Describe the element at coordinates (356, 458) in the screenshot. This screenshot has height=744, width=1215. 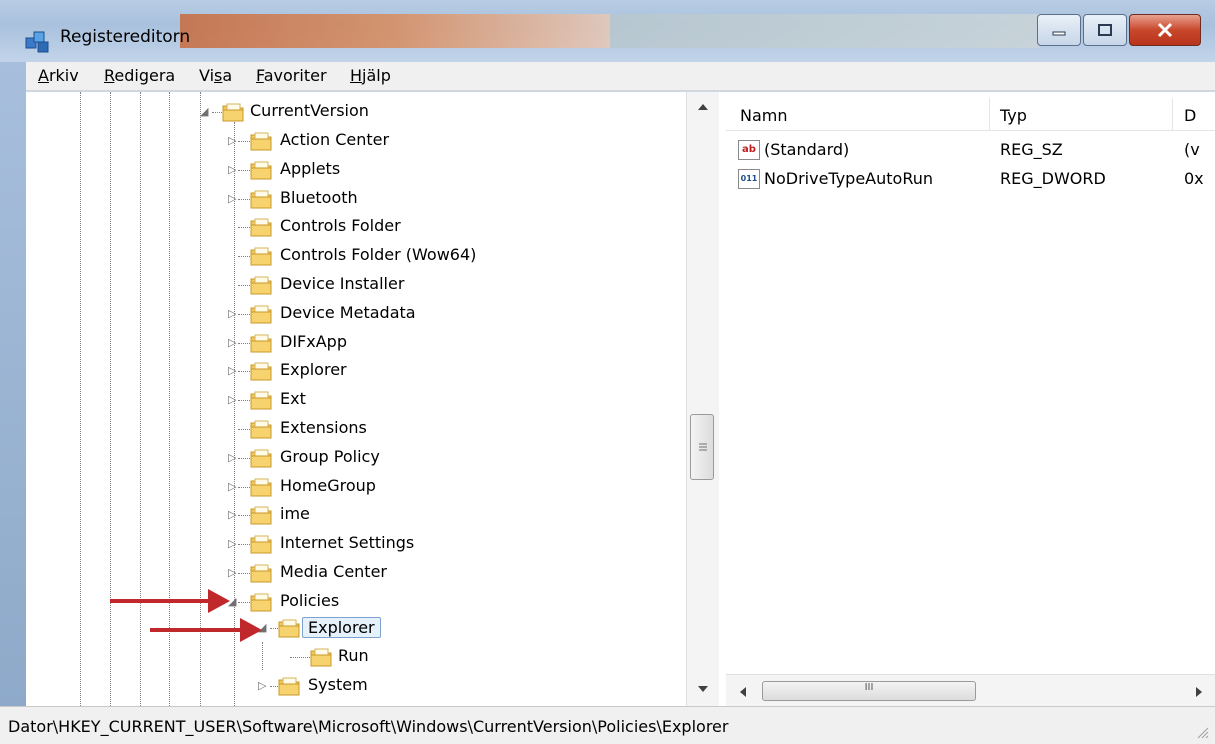
I see `tree-node: ▷ Group Policy` at that location.